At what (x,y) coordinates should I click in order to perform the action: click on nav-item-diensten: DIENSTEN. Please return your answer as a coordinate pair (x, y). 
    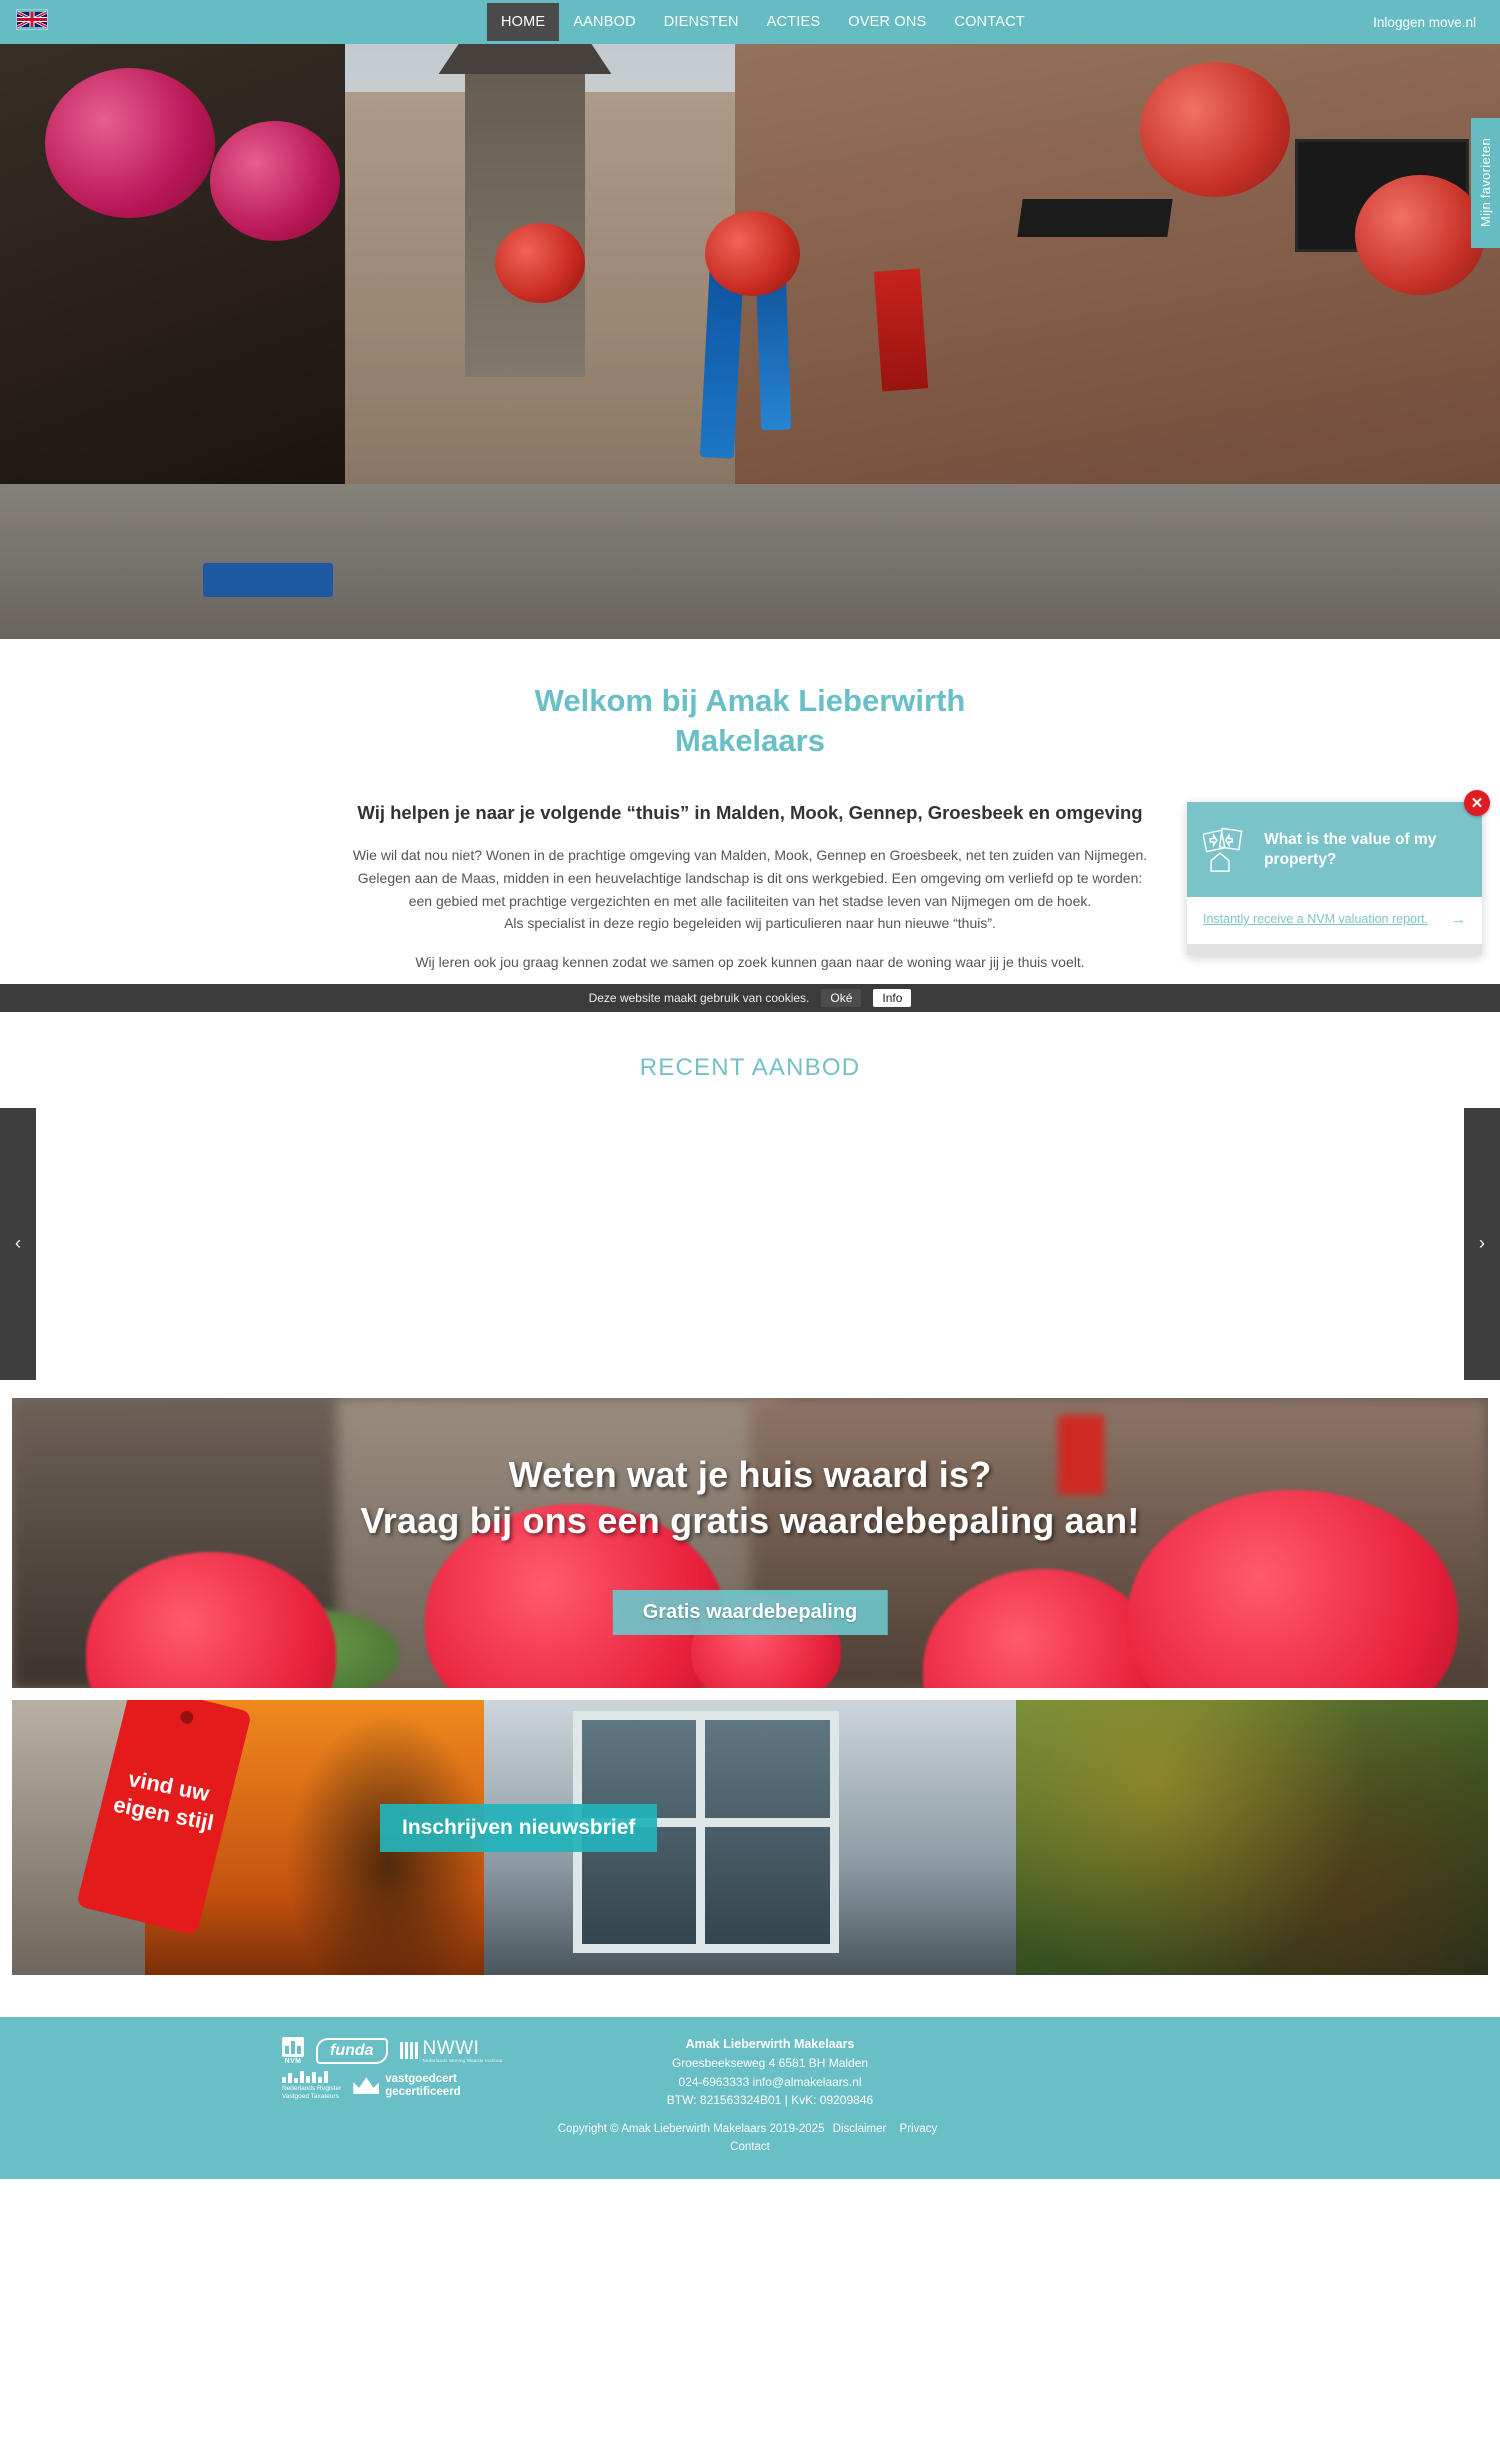
    Looking at the image, I should click on (701, 22).